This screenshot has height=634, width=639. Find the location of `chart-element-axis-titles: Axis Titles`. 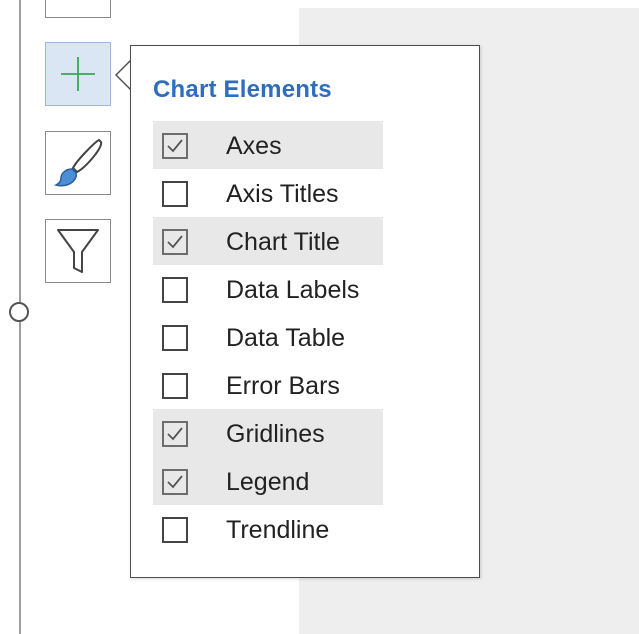

chart-element-axis-titles: Axis Titles is located at coordinates (268, 193).